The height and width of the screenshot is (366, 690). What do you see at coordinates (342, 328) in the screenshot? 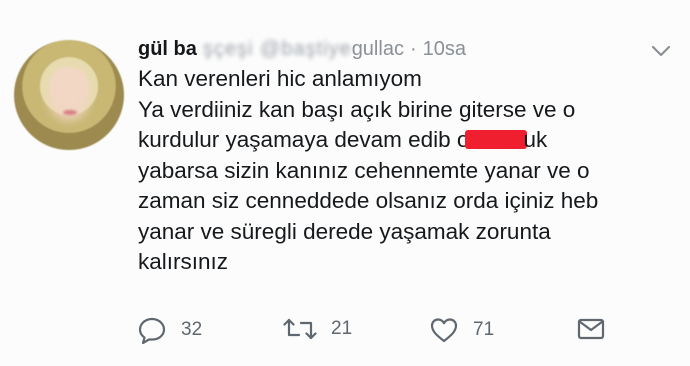
I see `retweet-count: 21` at bounding box center [342, 328].